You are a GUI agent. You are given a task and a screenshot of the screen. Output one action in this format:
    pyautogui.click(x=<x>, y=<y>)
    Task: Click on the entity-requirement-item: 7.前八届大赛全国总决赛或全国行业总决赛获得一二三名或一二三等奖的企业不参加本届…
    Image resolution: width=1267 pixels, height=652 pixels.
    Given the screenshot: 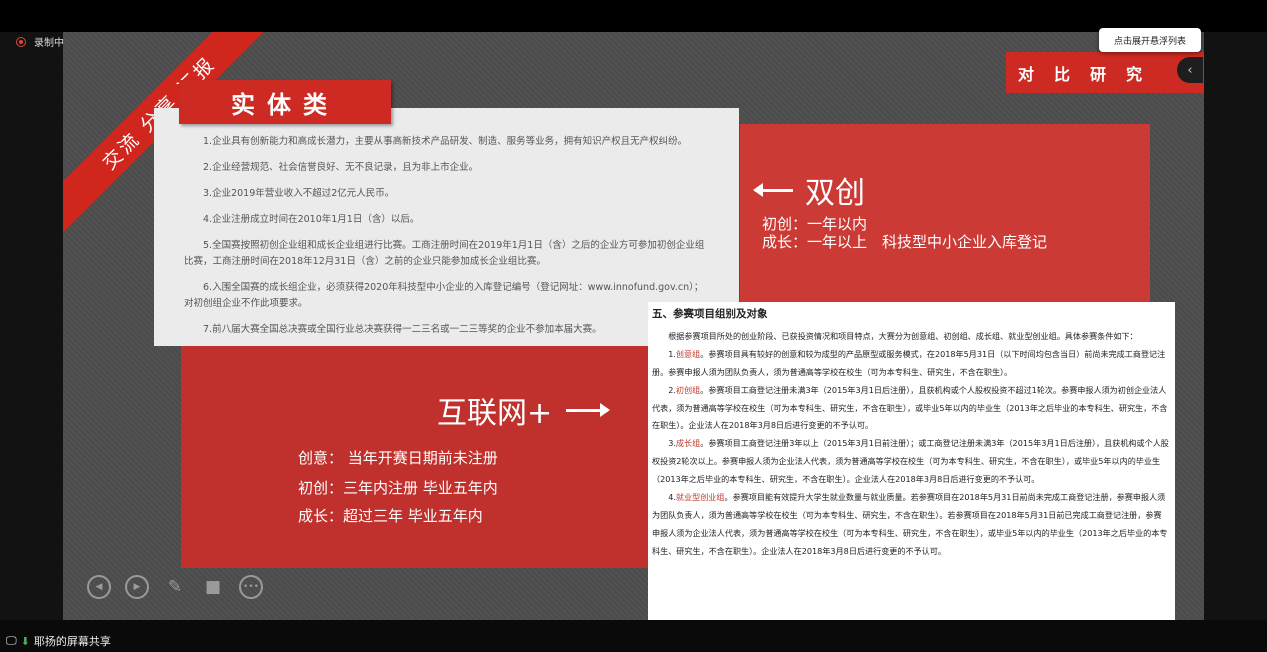 What is the action you would take?
    pyautogui.click(x=402, y=329)
    